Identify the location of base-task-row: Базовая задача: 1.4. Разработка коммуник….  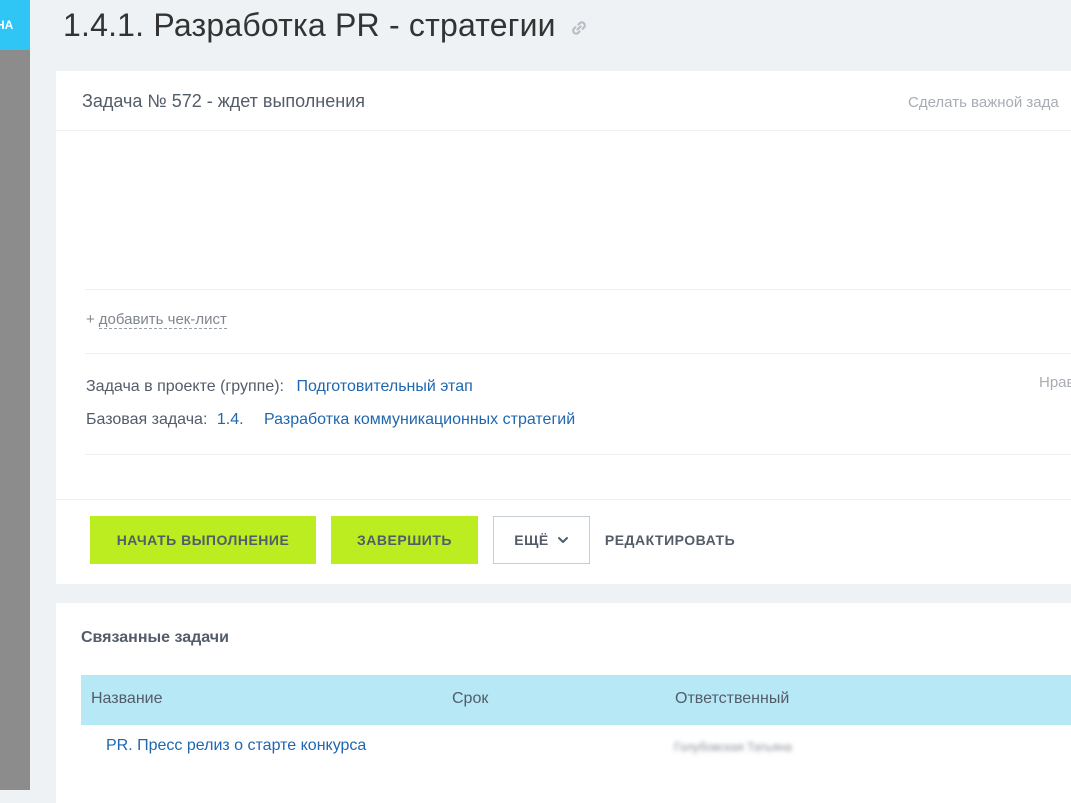
(330, 420).